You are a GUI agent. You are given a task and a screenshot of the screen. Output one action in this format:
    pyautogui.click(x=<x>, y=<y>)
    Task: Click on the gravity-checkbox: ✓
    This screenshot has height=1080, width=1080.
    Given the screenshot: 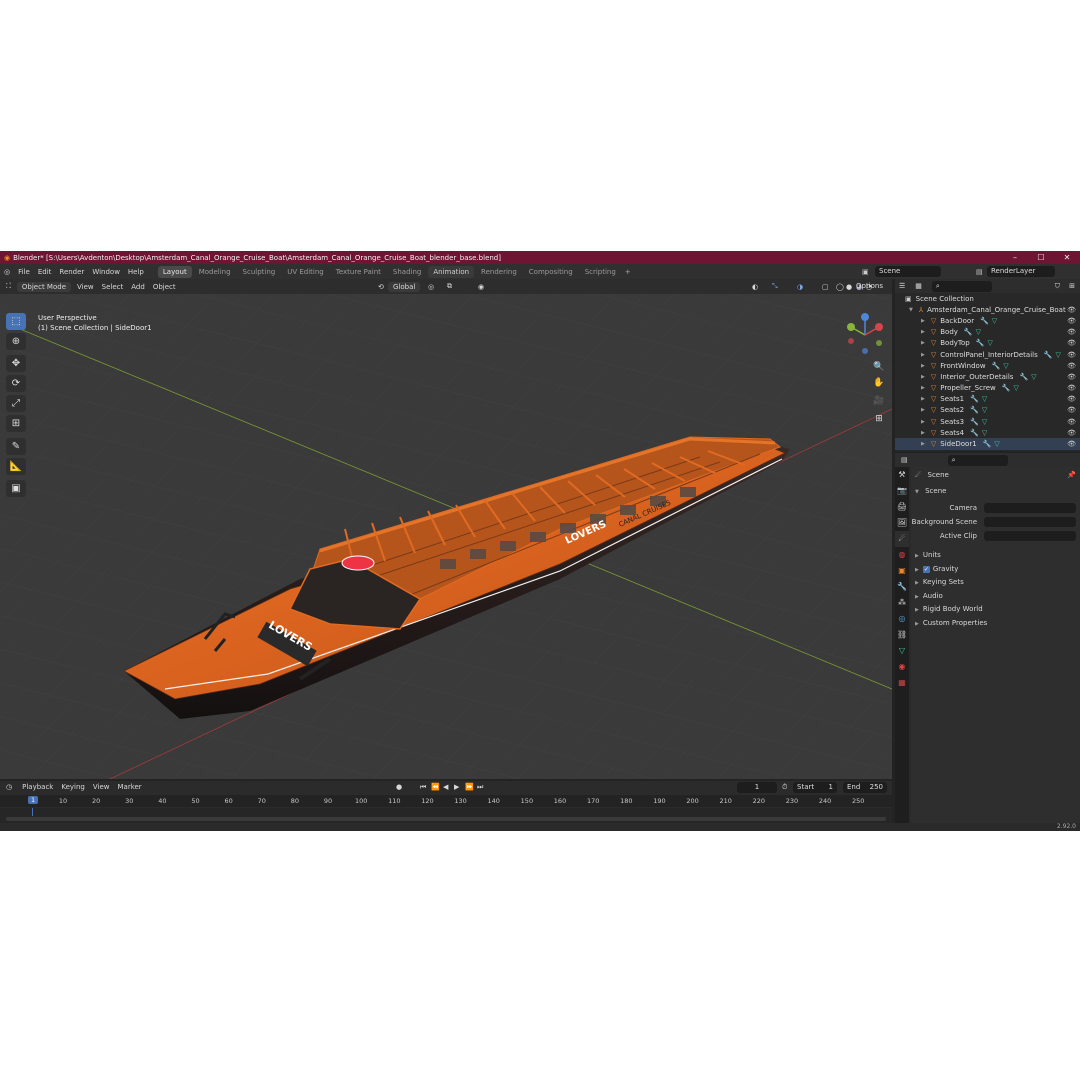 What is the action you would take?
    pyautogui.click(x=926, y=569)
    